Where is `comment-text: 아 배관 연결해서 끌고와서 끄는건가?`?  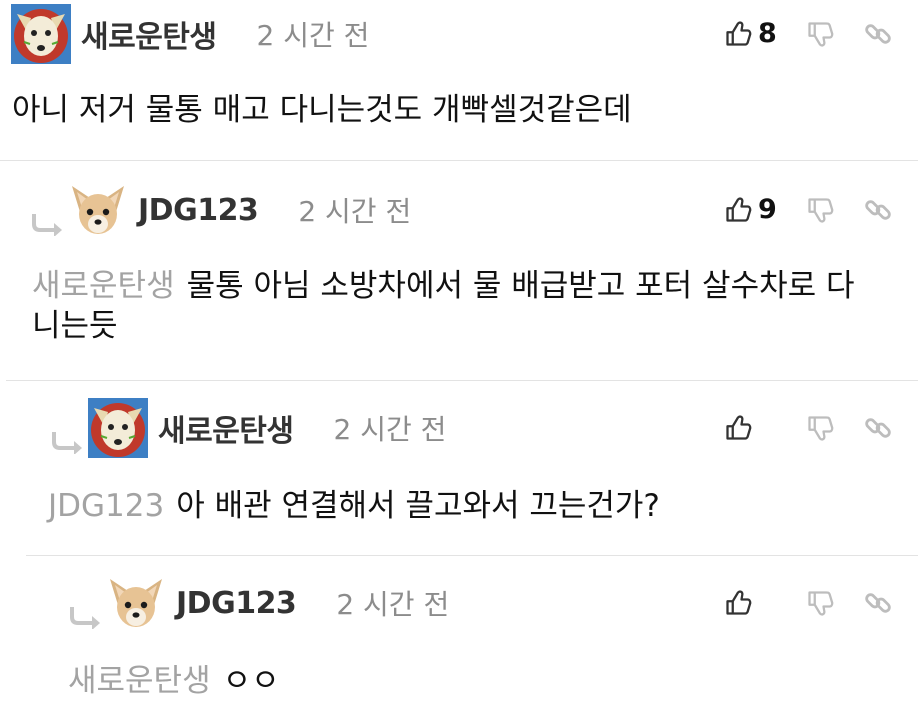 comment-text: 아 배관 연결해서 끌고와서 끄는건가? is located at coordinates (418, 506).